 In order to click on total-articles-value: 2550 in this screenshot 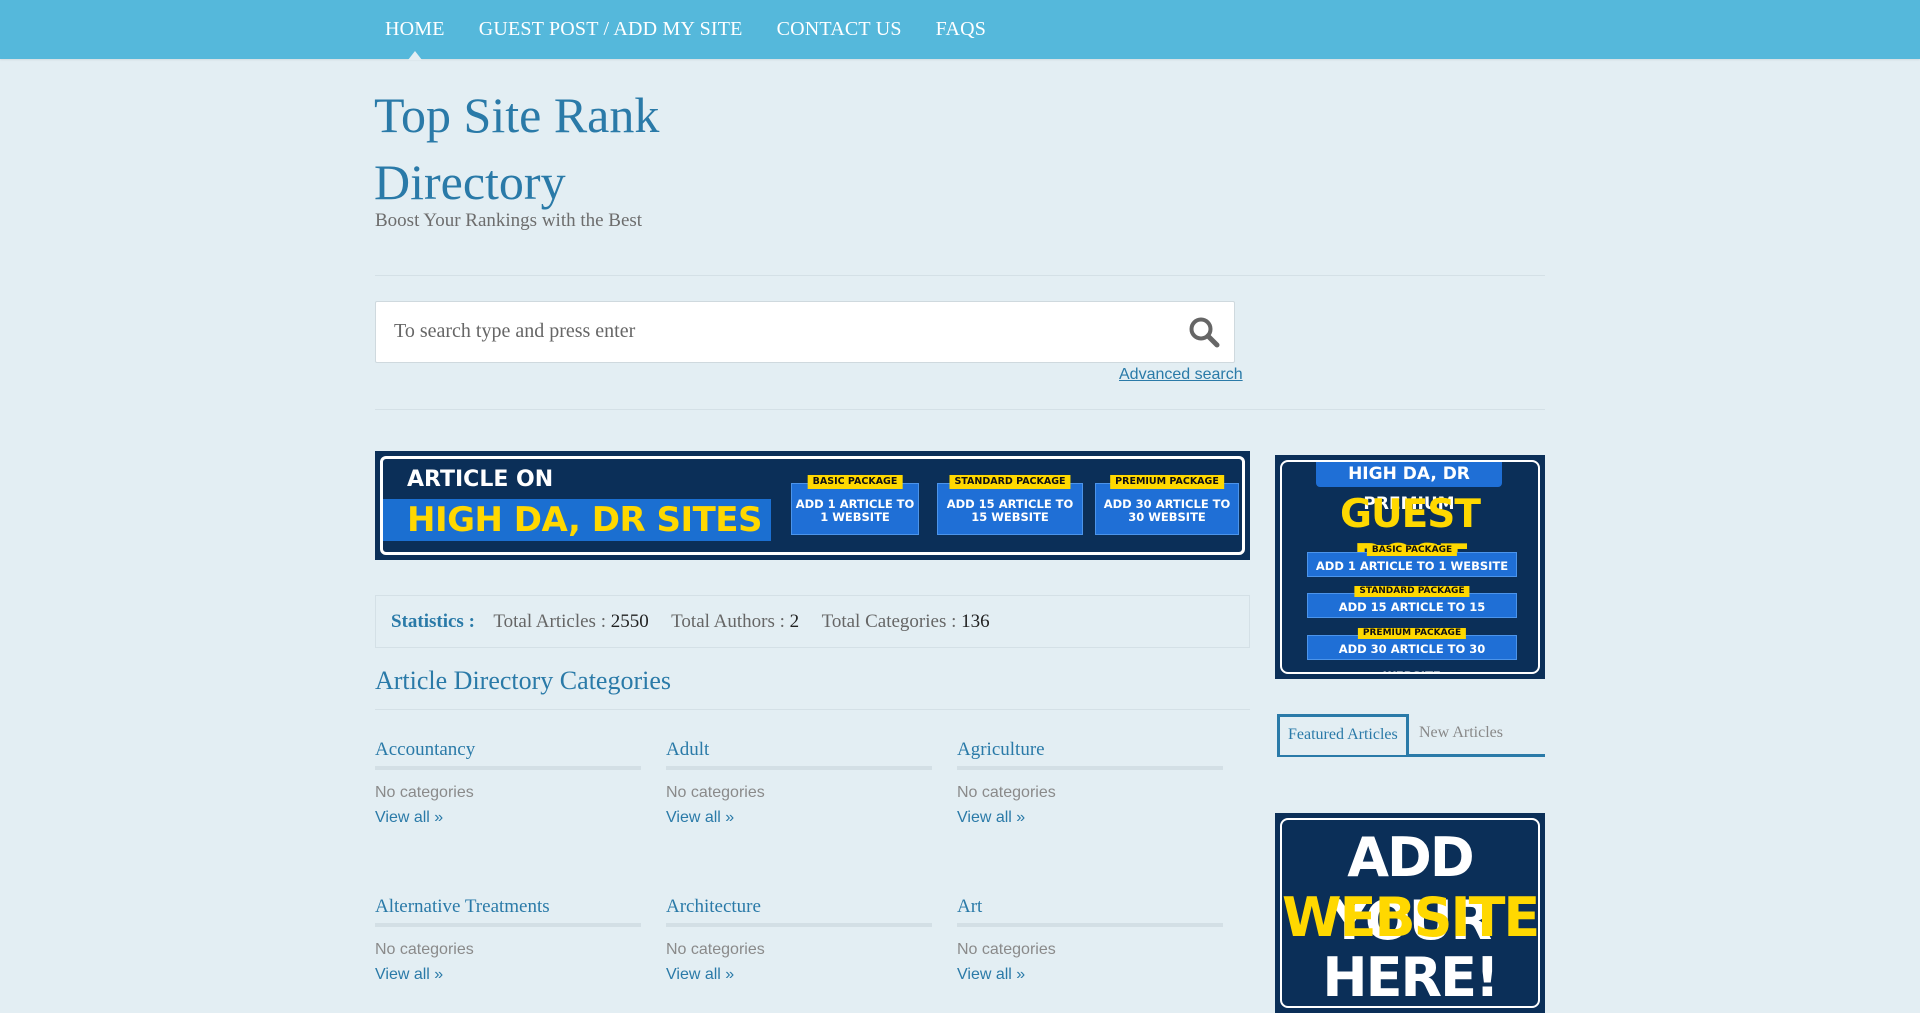, I will do `click(629, 621)`.